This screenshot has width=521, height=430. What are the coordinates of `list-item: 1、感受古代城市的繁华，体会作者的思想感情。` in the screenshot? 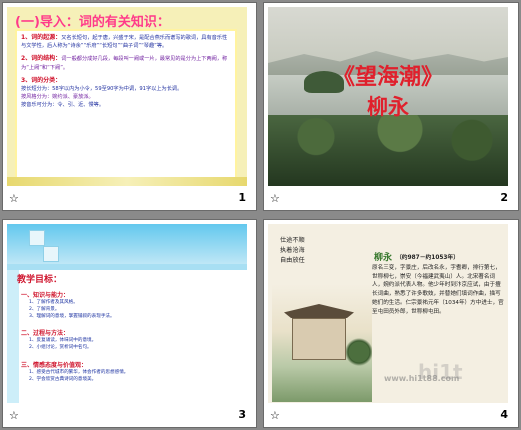 It's located at (79, 372).